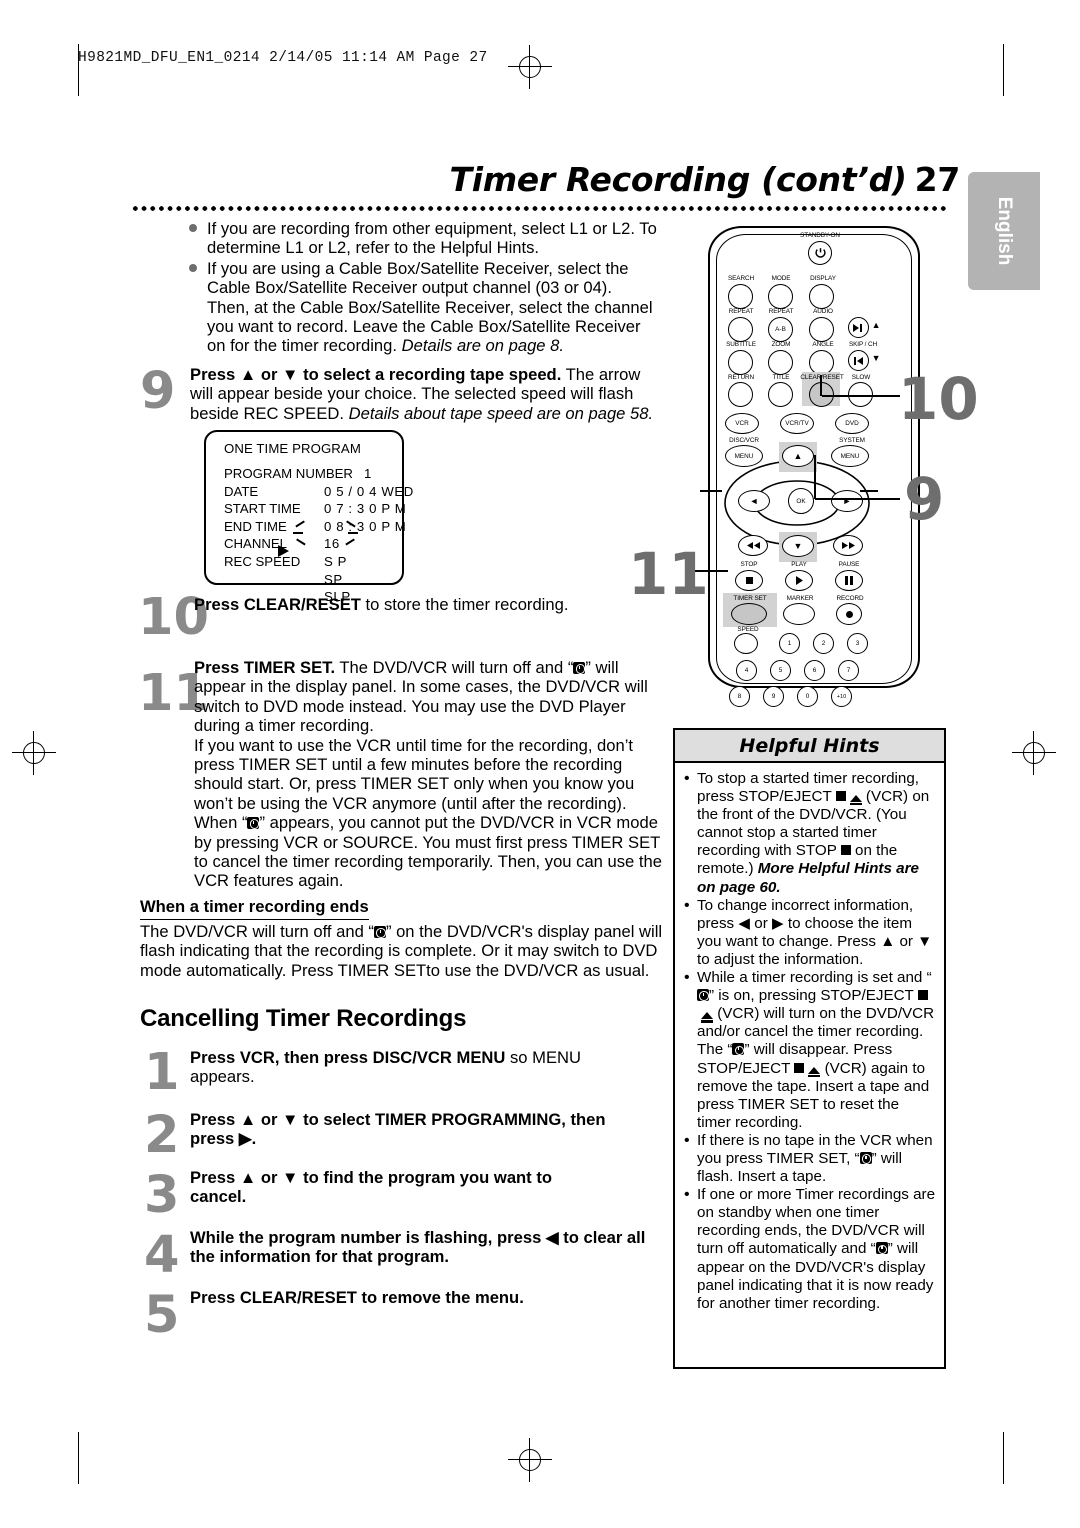 This screenshot has width=1080, height=1528. I want to click on remote-button-record, so click(849, 614).